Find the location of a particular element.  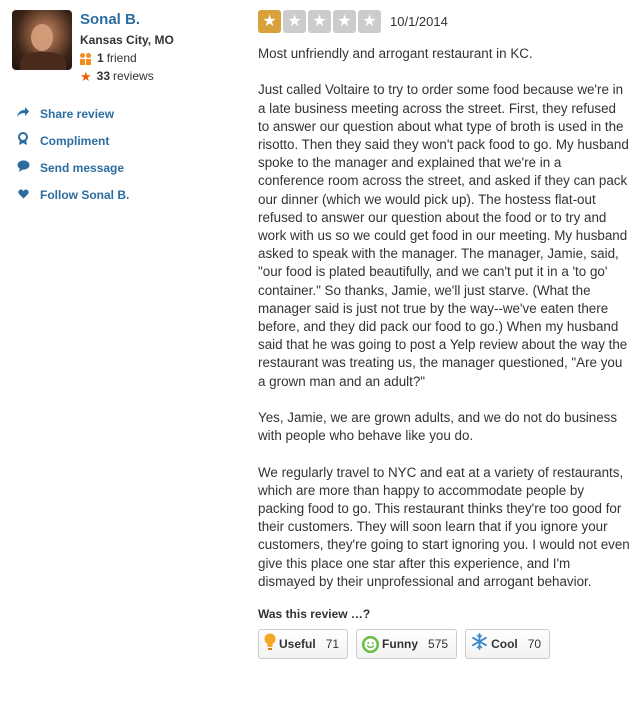

friend-count-number: 1 is located at coordinates (100, 58).